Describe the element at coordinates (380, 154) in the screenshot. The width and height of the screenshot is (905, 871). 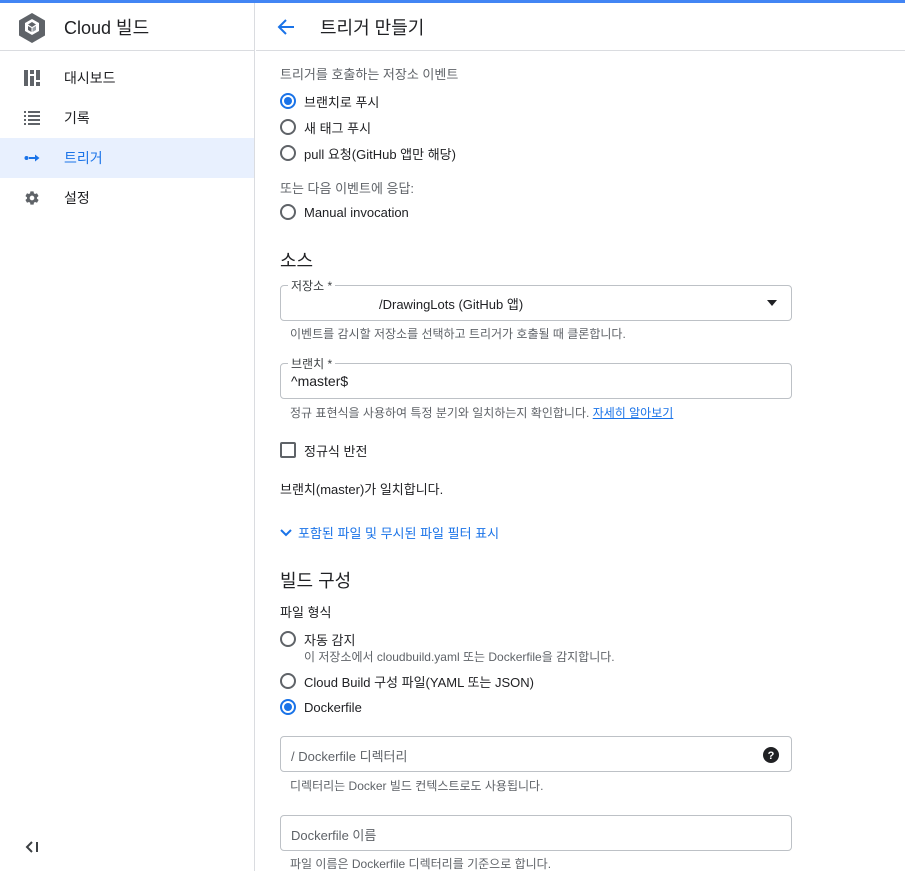
I see `radio-label: pull 요청(GitHub 앱만 해당)` at that location.